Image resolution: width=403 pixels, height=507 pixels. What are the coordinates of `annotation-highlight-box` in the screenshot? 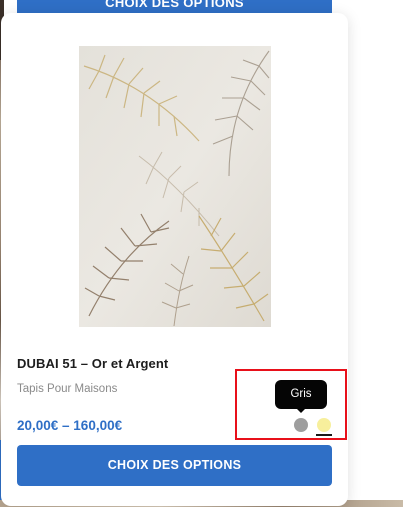 It's located at (291, 404).